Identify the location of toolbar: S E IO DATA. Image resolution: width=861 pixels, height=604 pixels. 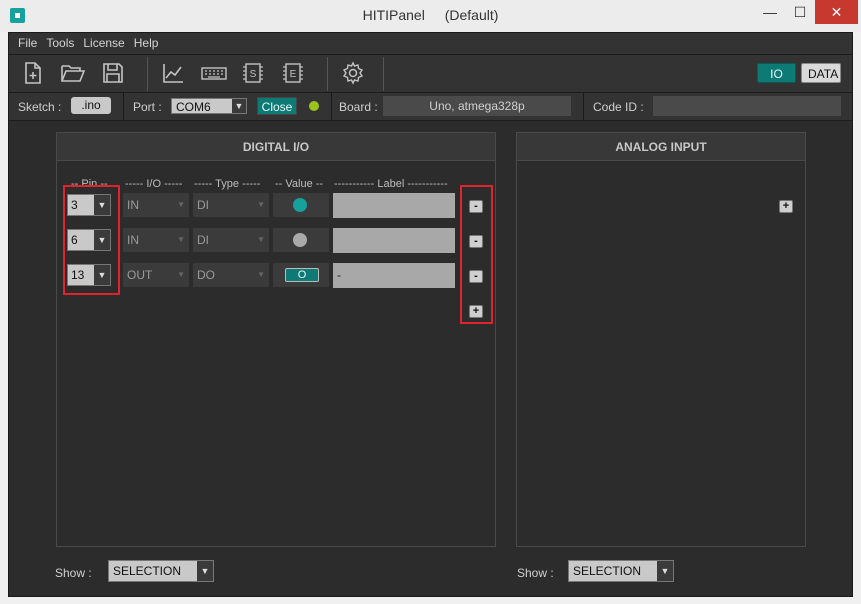
(430, 74).